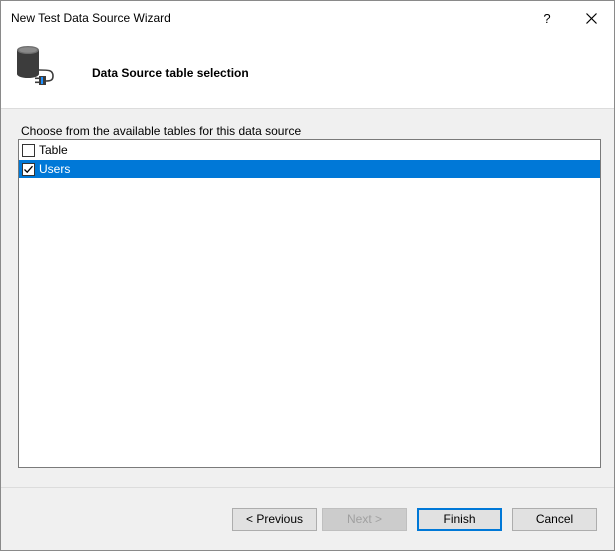 The width and height of the screenshot is (615, 551). I want to click on list-item-label: Users, so click(55, 169).